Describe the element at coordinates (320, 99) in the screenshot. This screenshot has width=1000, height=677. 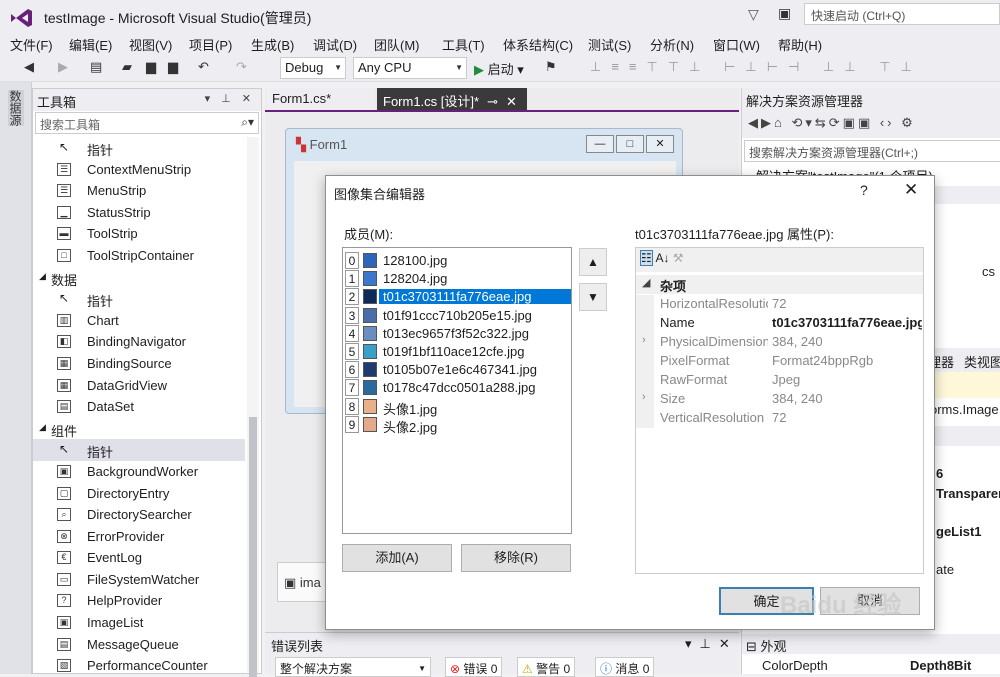
I see `tab-form1-code: Form1.cs*` at that location.